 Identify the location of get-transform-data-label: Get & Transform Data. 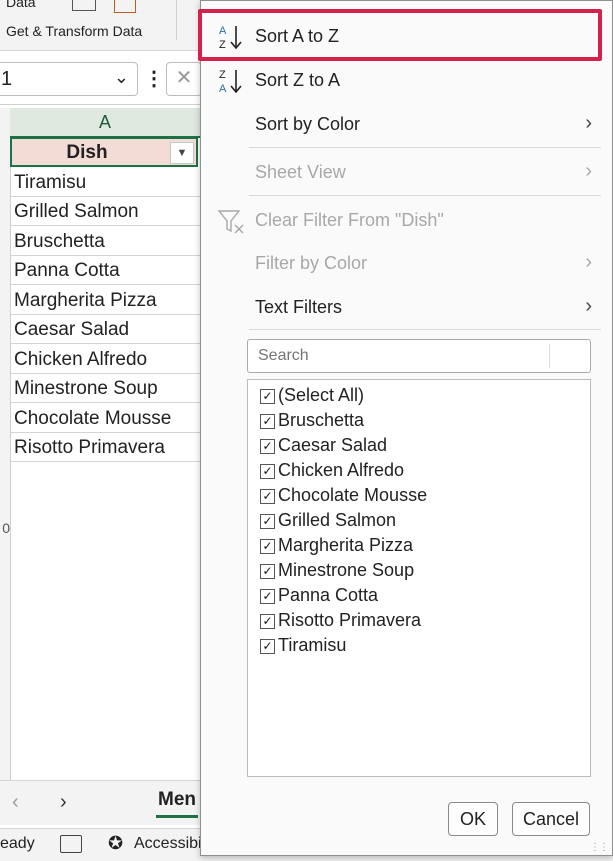
(74, 31).